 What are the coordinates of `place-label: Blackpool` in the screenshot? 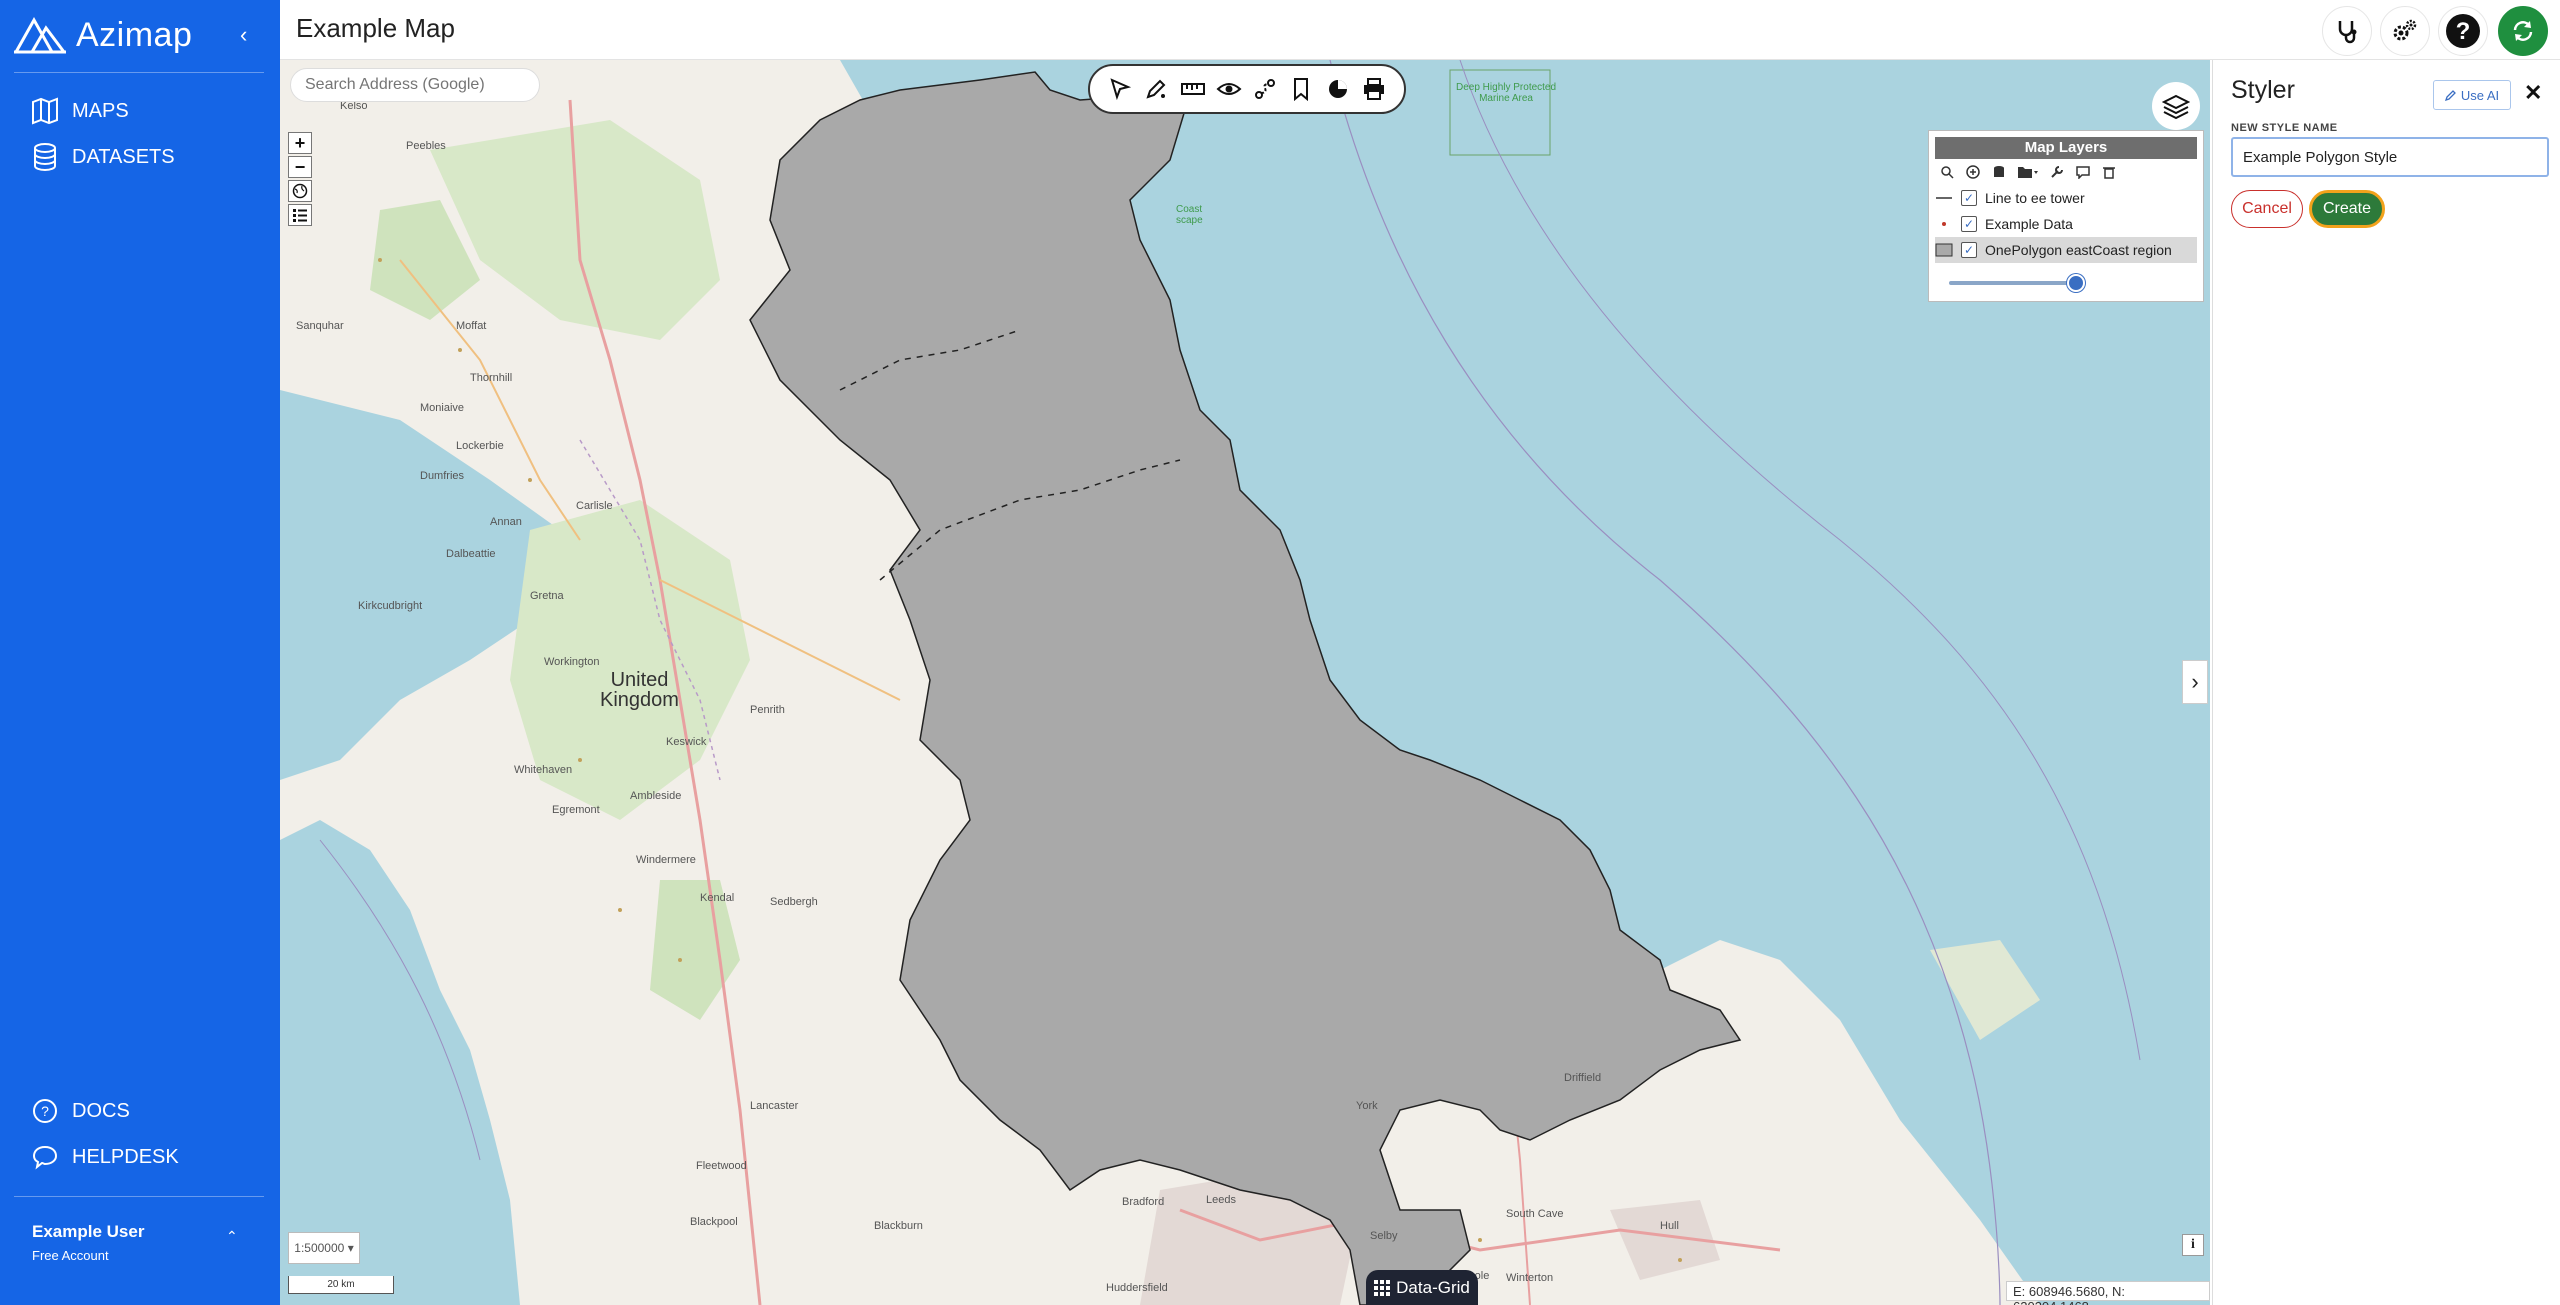 It's located at (714, 1222).